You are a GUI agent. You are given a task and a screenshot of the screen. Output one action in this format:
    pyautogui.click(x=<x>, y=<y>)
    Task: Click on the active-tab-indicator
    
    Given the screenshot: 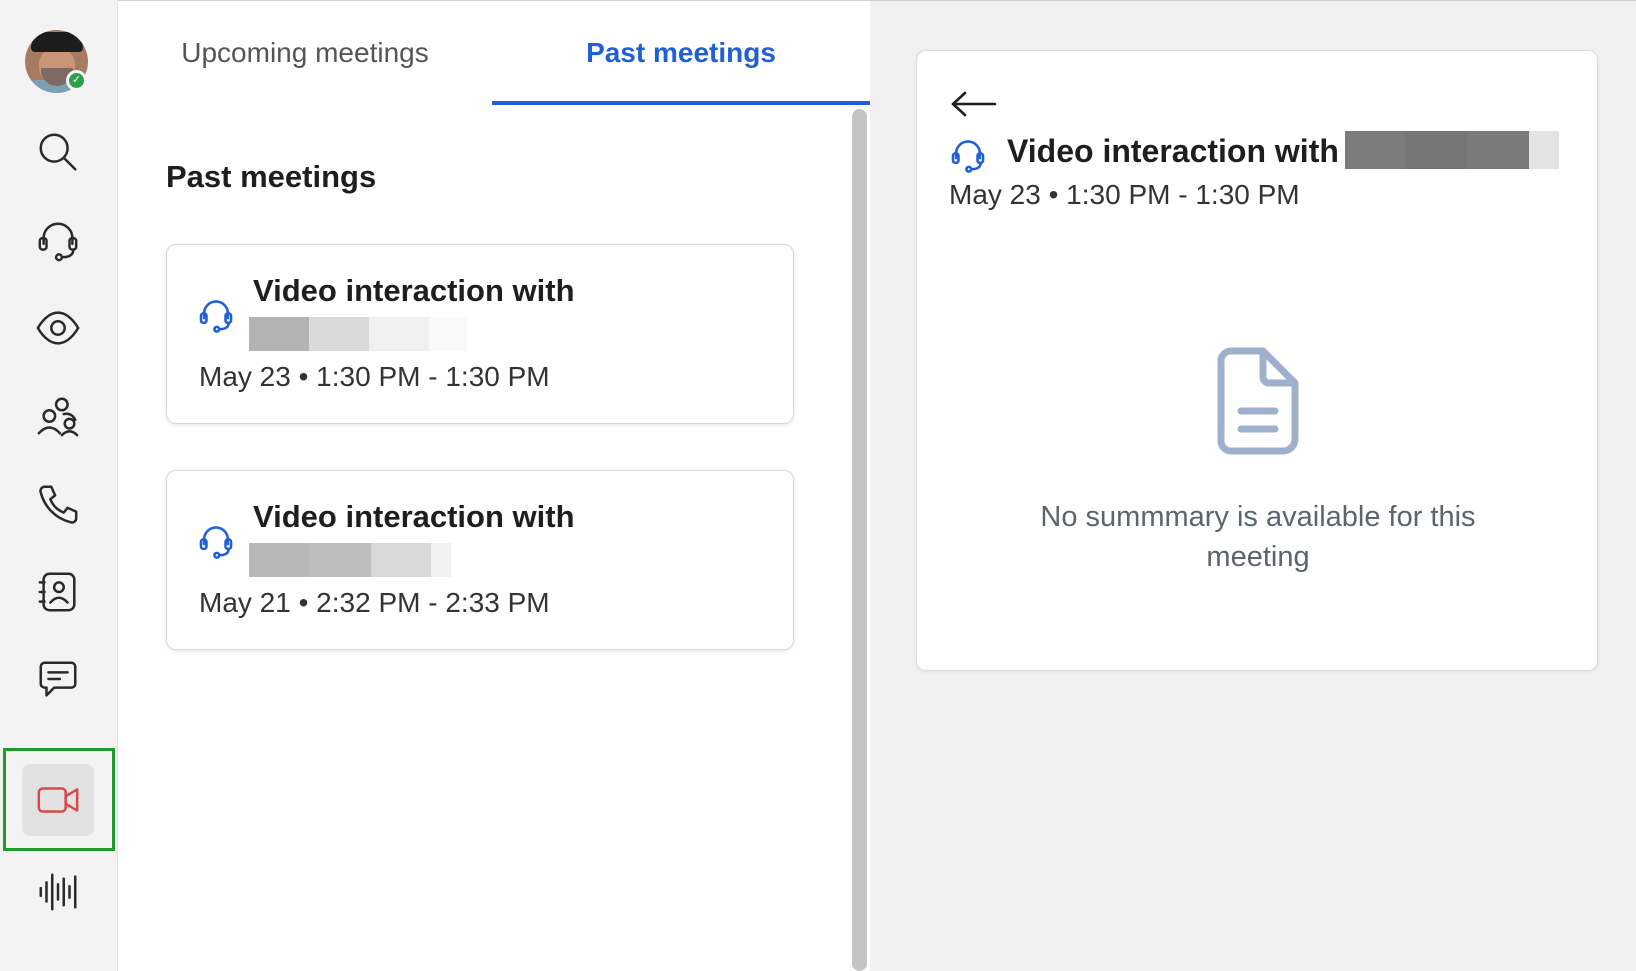 What is the action you would take?
    pyautogui.click(x=681, y=103)
    